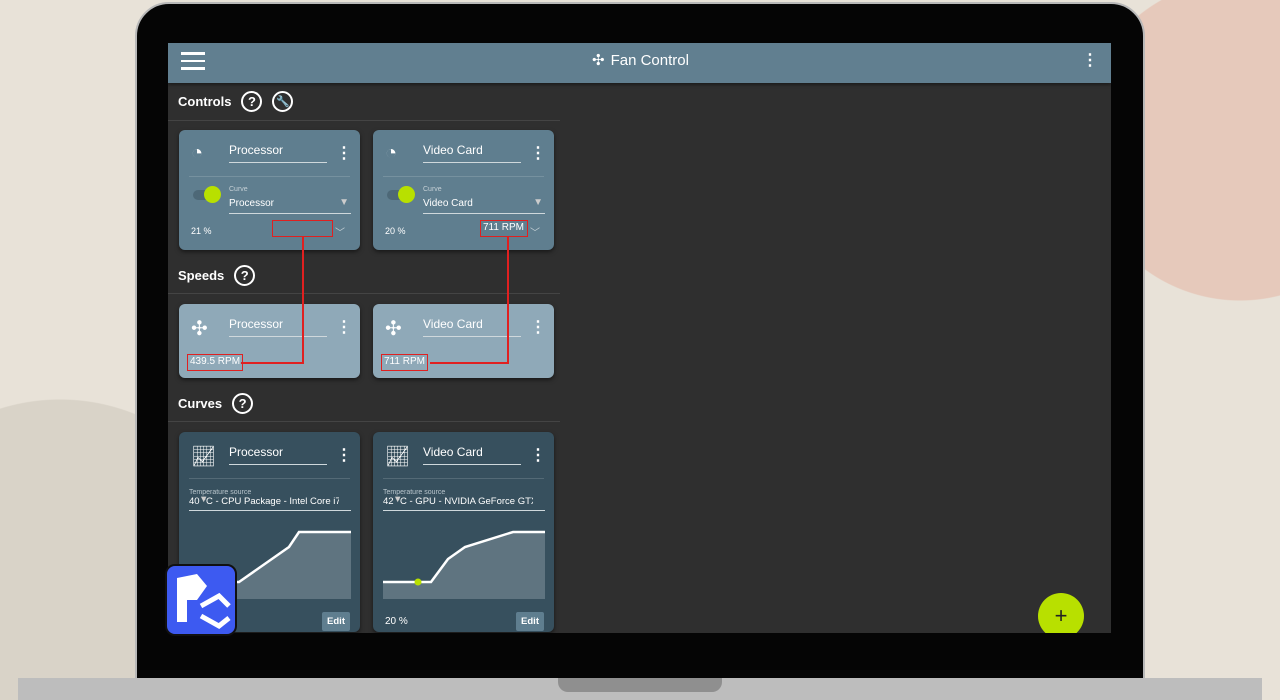 The height and width of the screenshot is (700, 1280). Describe the element at coordinates (464, 565) in the screenshot. I see `curve-area` at that location.